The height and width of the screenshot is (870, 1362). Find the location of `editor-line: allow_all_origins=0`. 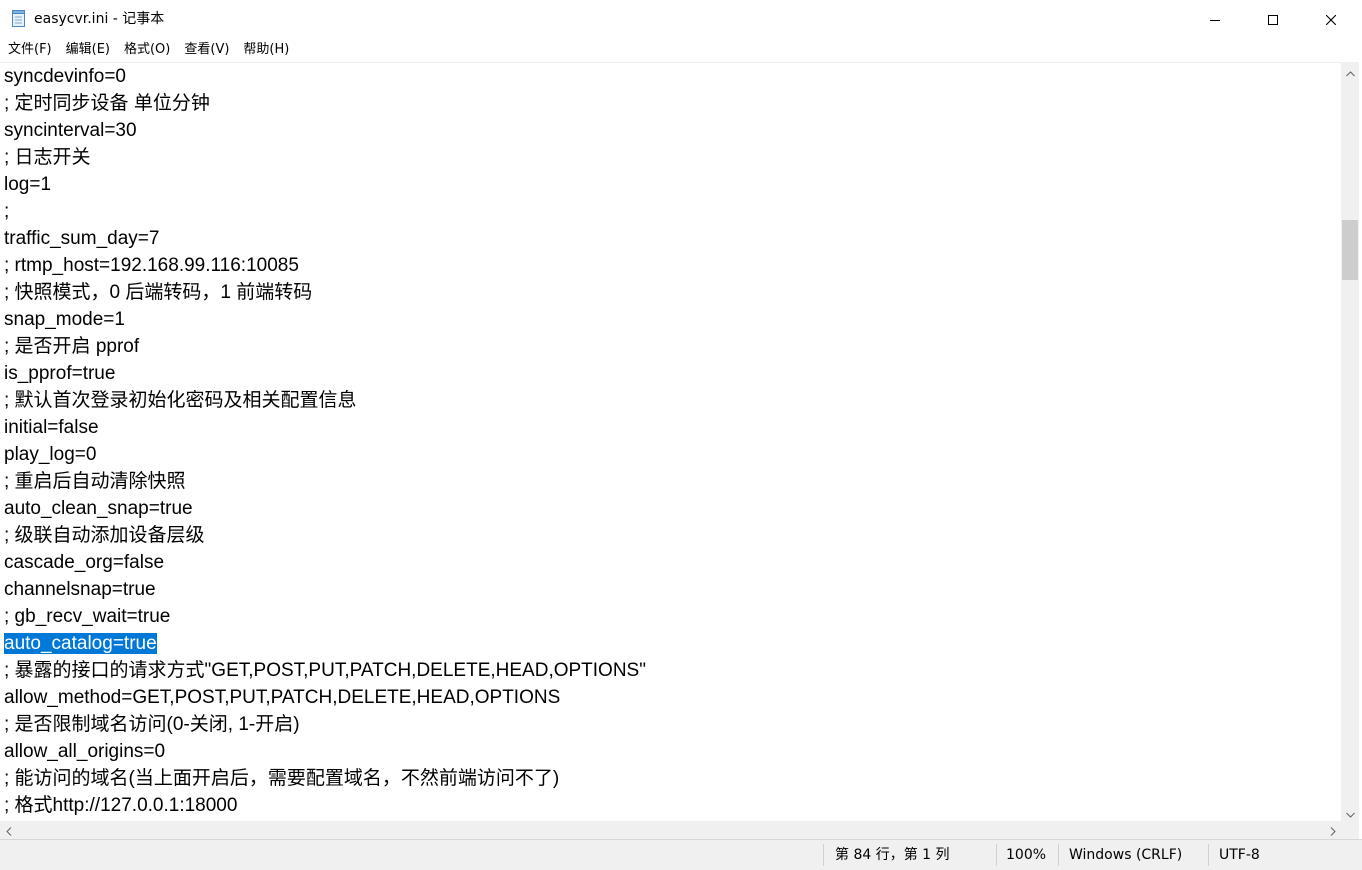

editor-line: allow_all_origins=0 is located at coordinates (85, 751).